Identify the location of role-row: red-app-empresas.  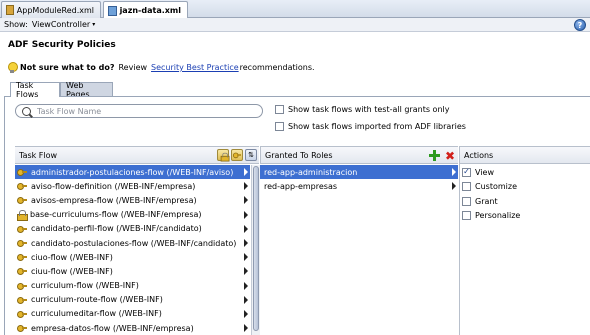
(359, 186).